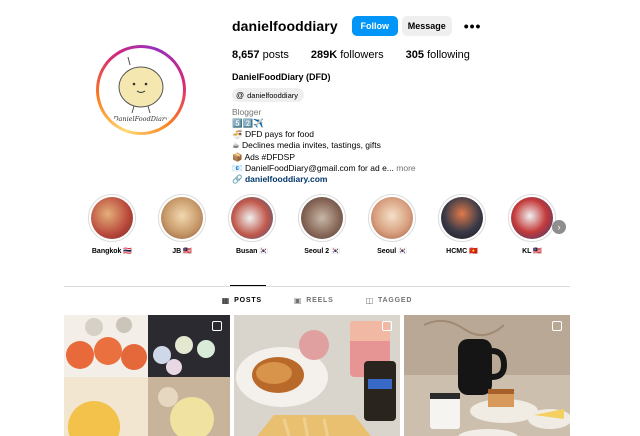 Image resolution: width=640 pixels, height=436 pixels. I want to click on profile-avatar-ring: DanielFoodDiary, so click(141, 90).